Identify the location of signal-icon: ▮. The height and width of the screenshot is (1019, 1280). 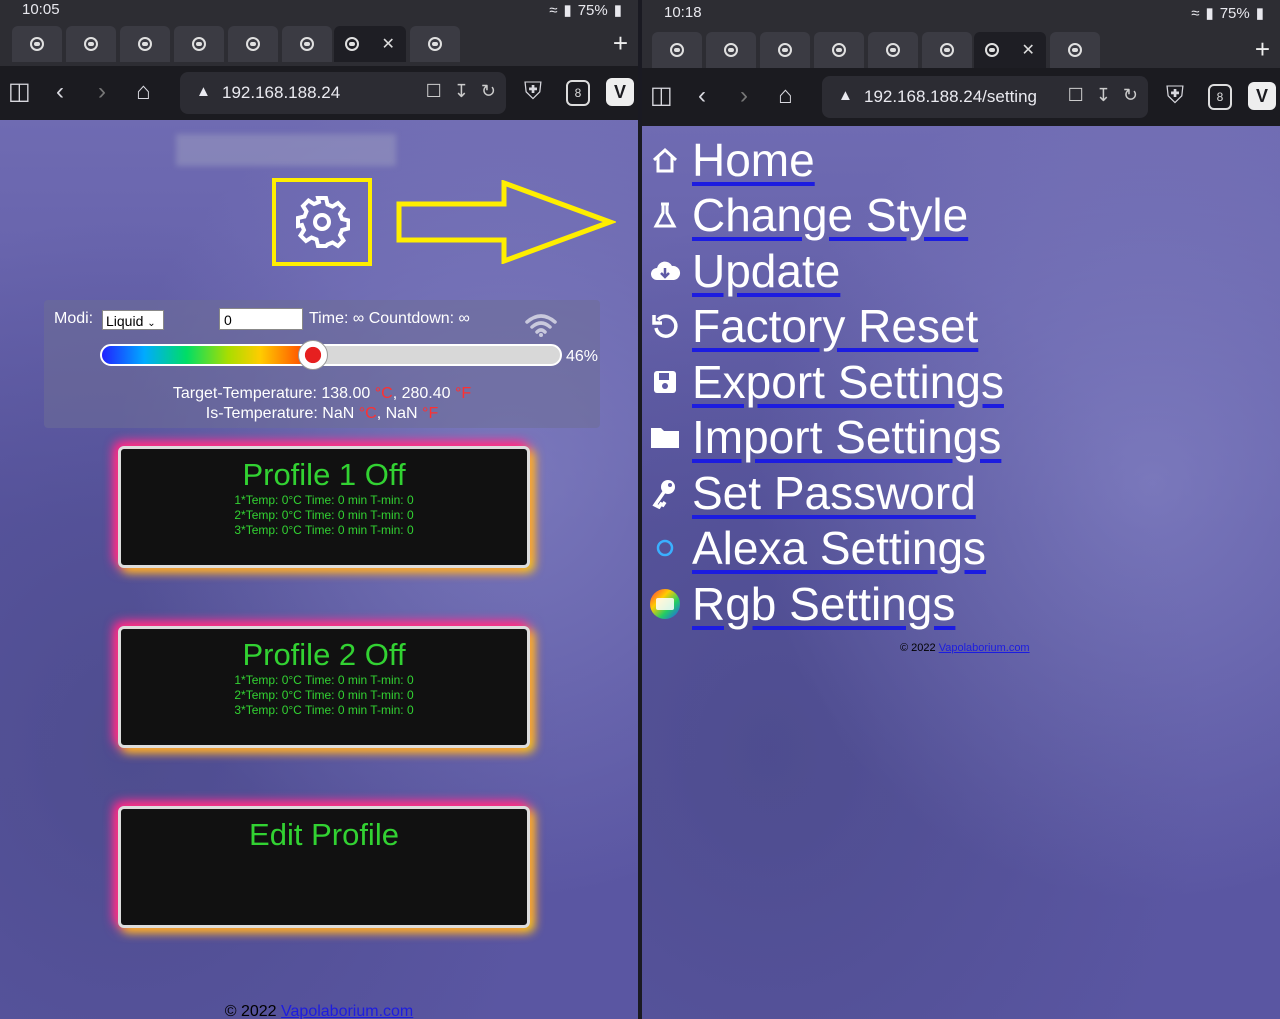
(1209, 13).